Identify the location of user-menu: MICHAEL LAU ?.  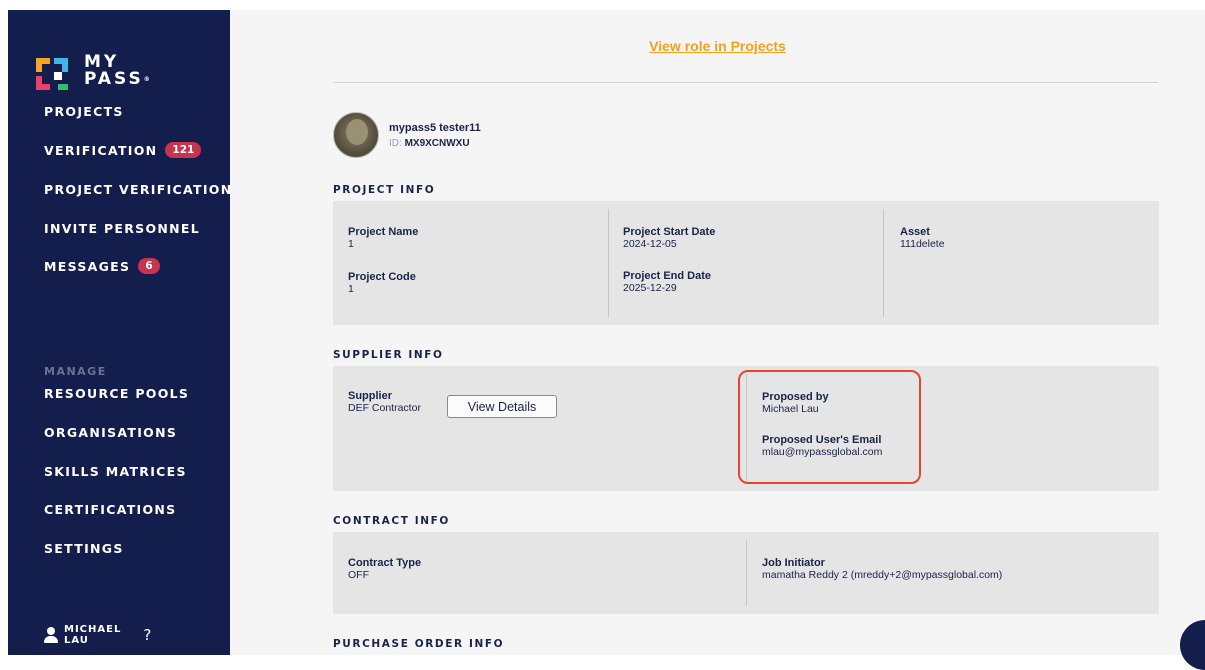
(98, 635).